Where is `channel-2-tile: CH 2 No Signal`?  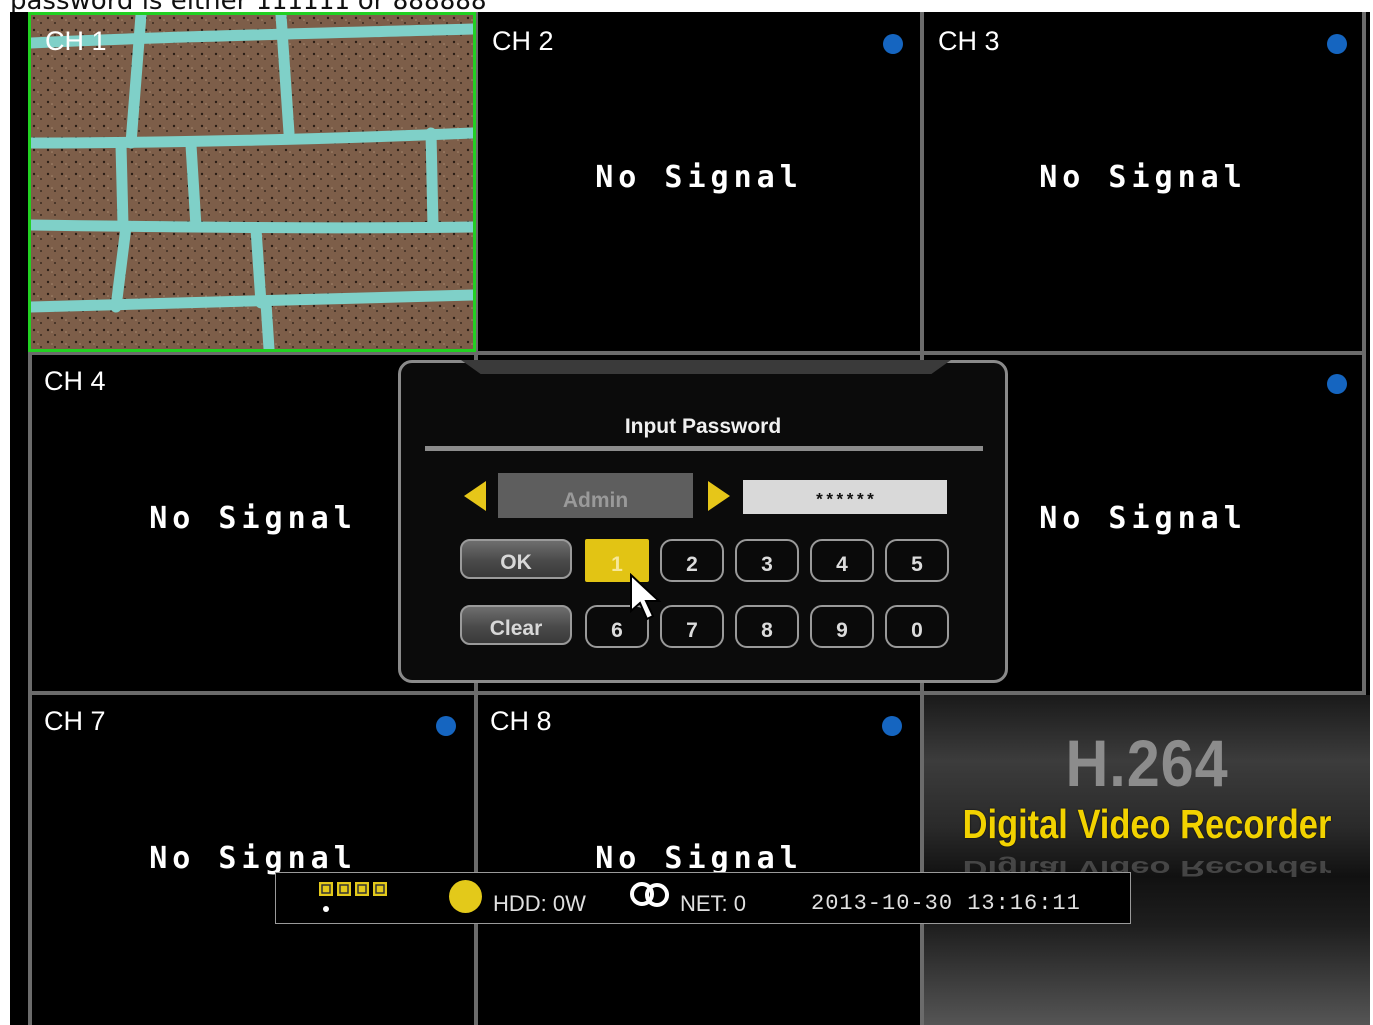
channel-2-tile: CH 2 No Signal is located at coordinates (699, 181).